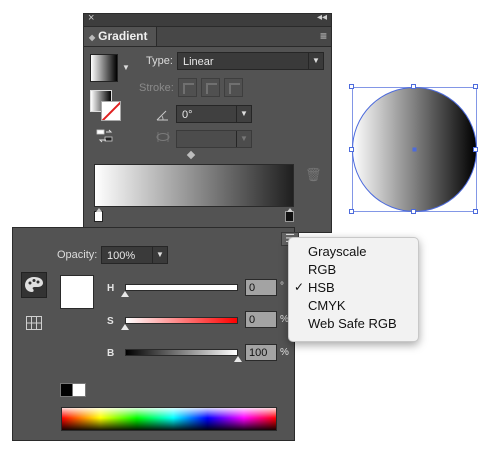  What do you see at coordinates (261, 287) in the screenshot?
I see `hue-input: 0` at bounding box center [261, 287].